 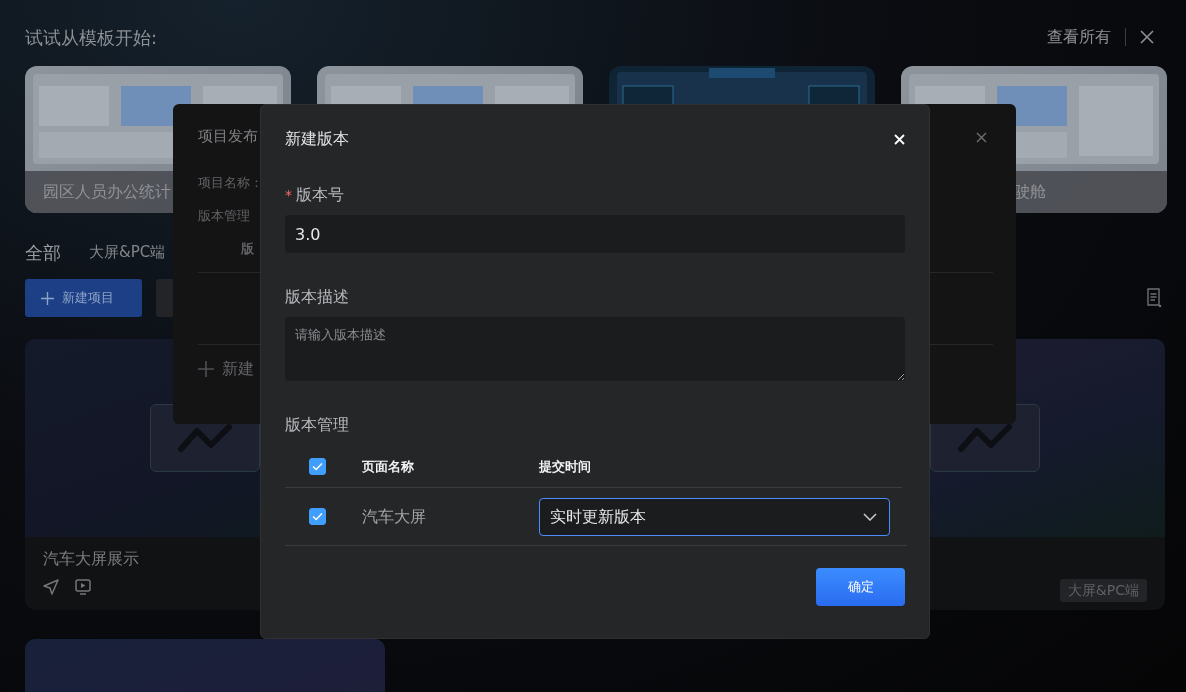 What do you see at coordinates (228, 137) in the screenshot?
I see `dialog-title: 项目发布` at bounding box center [228, 137].